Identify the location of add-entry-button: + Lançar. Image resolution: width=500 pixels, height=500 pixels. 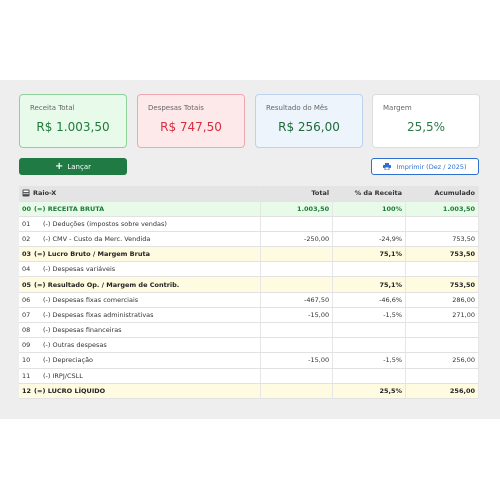
(73, 166).